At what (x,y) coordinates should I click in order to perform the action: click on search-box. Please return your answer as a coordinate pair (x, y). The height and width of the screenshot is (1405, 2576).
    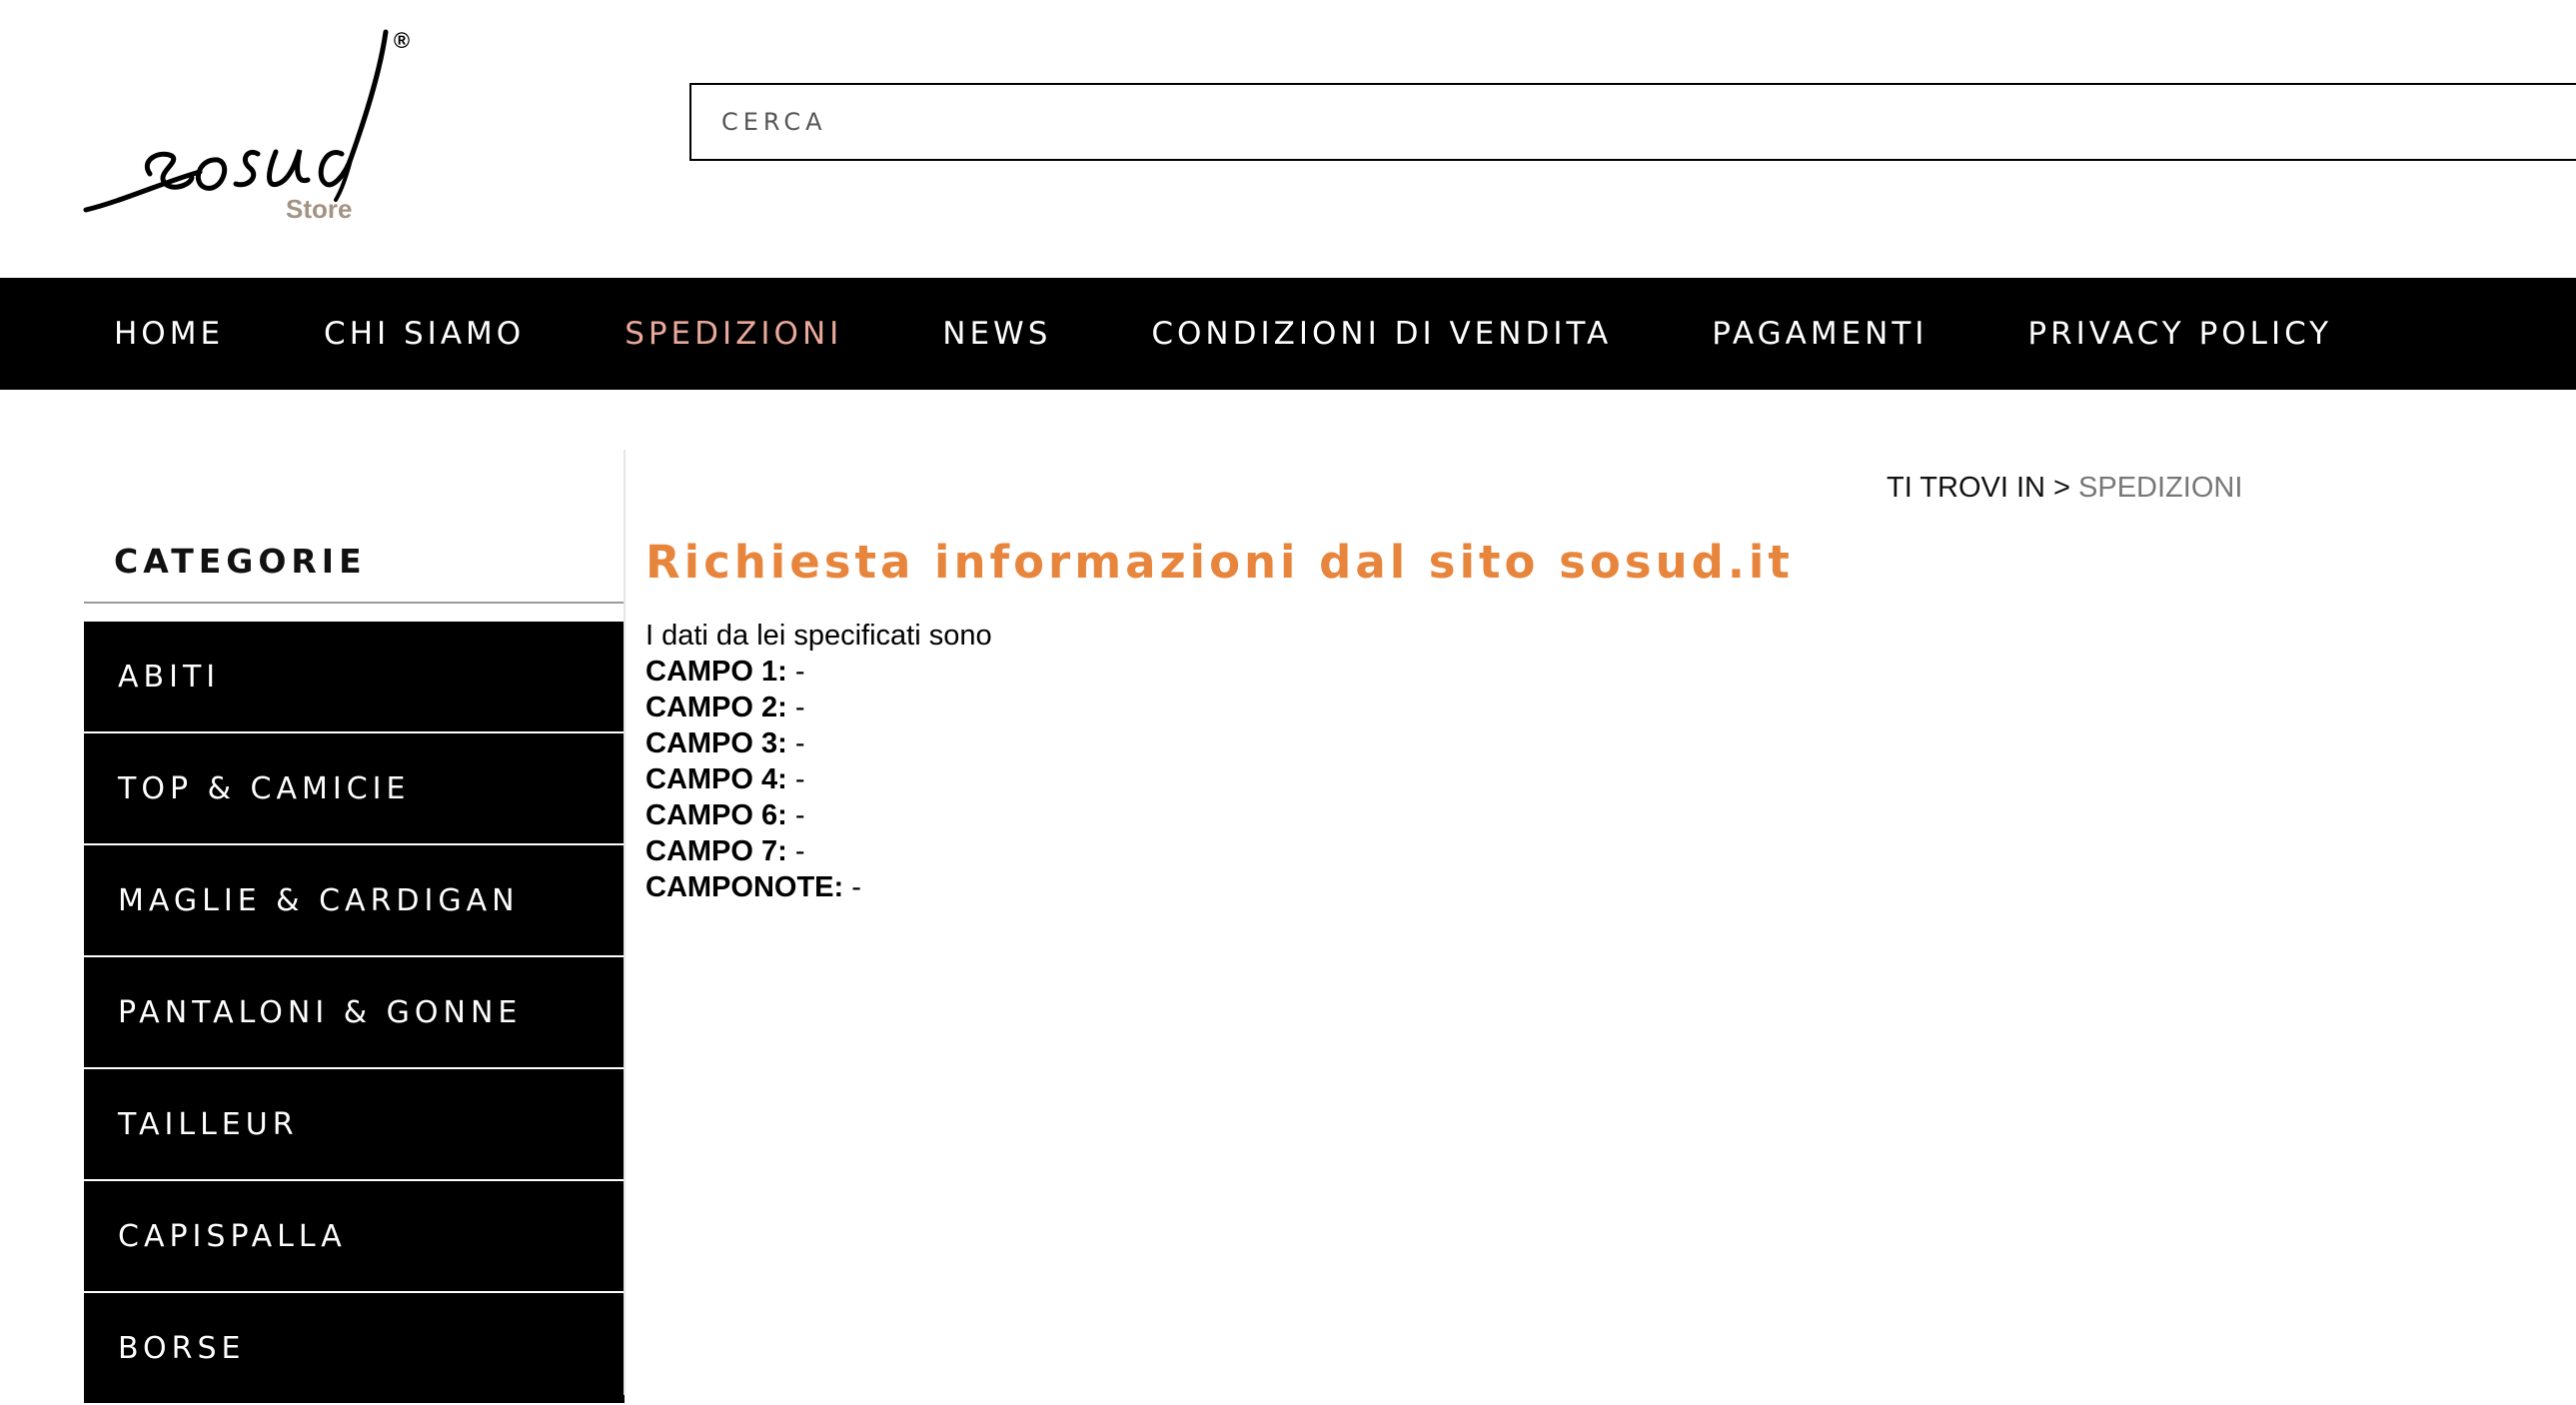
    Looking at the image, I should click on (1632, 122).